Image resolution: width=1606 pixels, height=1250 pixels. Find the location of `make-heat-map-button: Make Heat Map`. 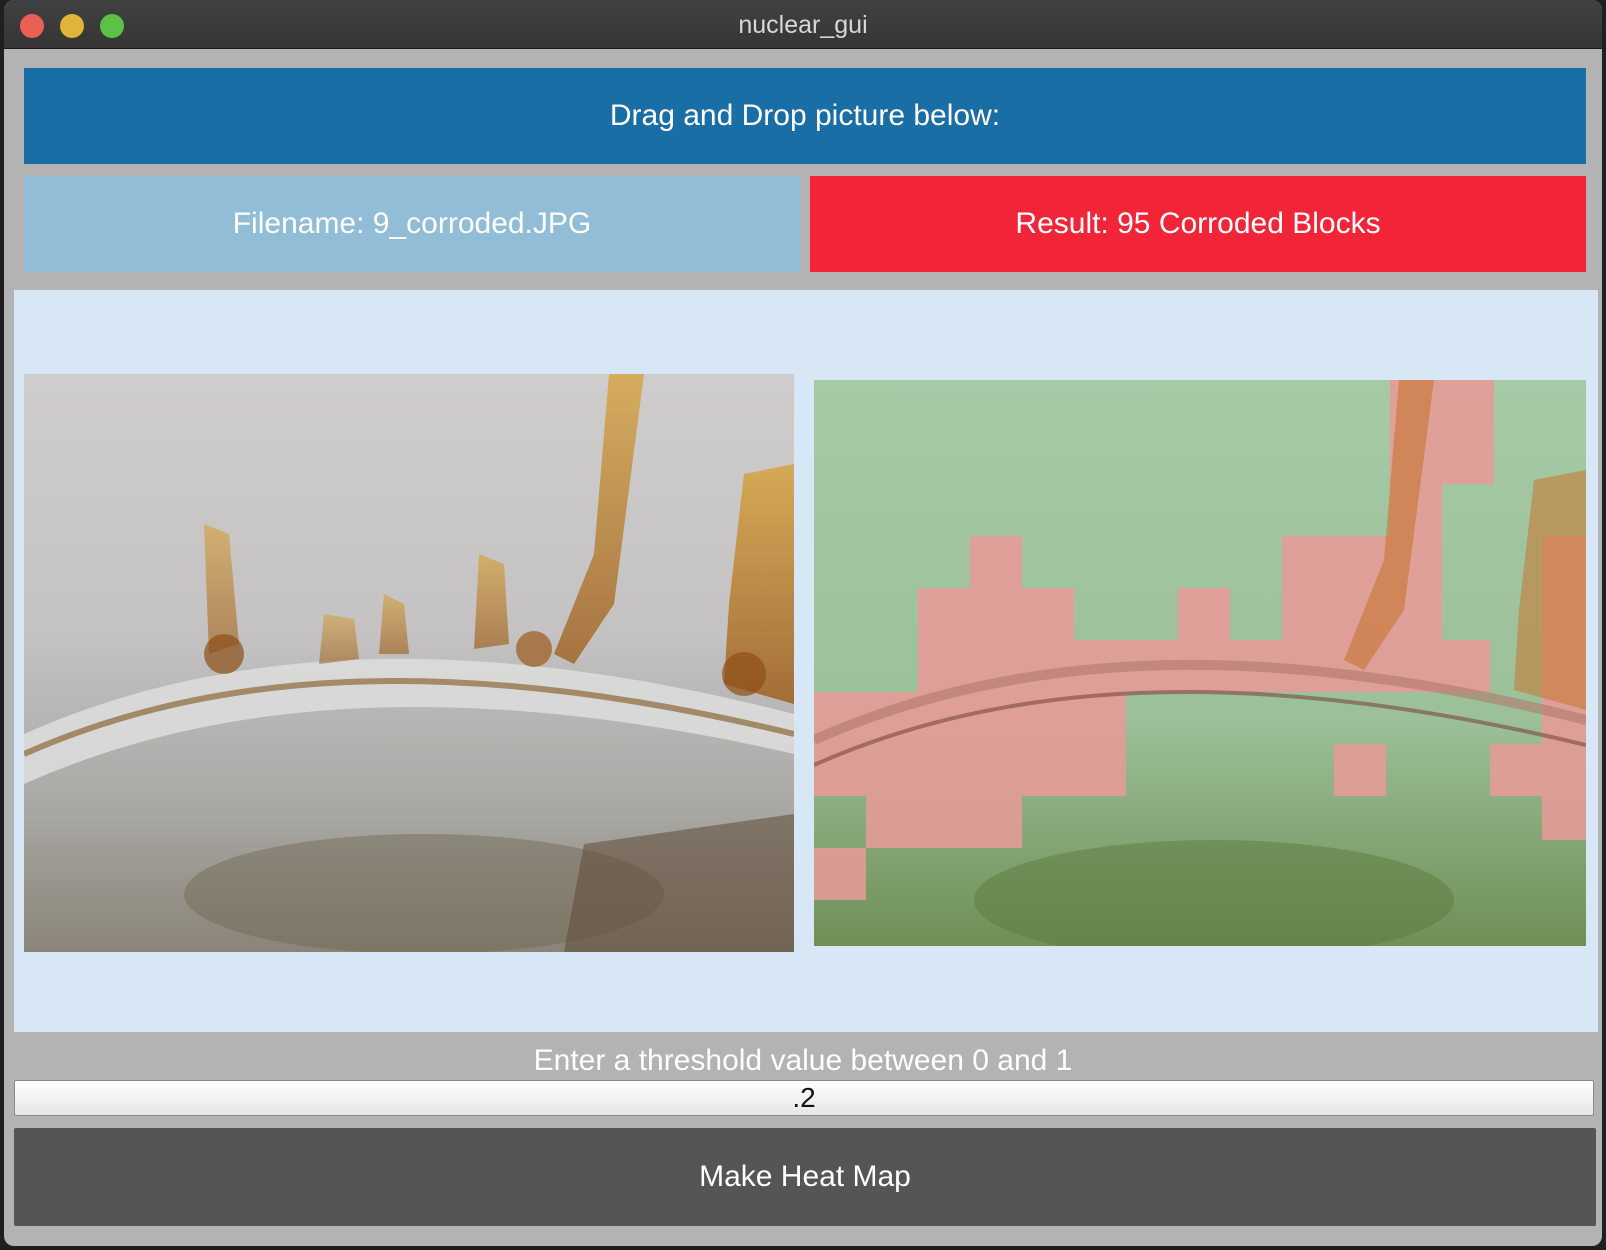

make-heat-map-button: Make Heat Map is located at coordinates (805, 1177).